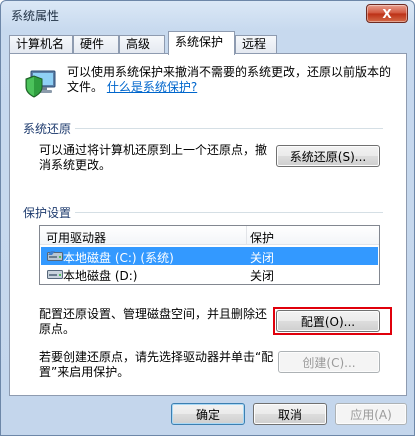 The height and width of the screenshot is (436, 415). What do you see at coordinates (76, 237) in the screenshot?
I see `column-available-drives: 可用驱动器` at bounding box center [76, 237].